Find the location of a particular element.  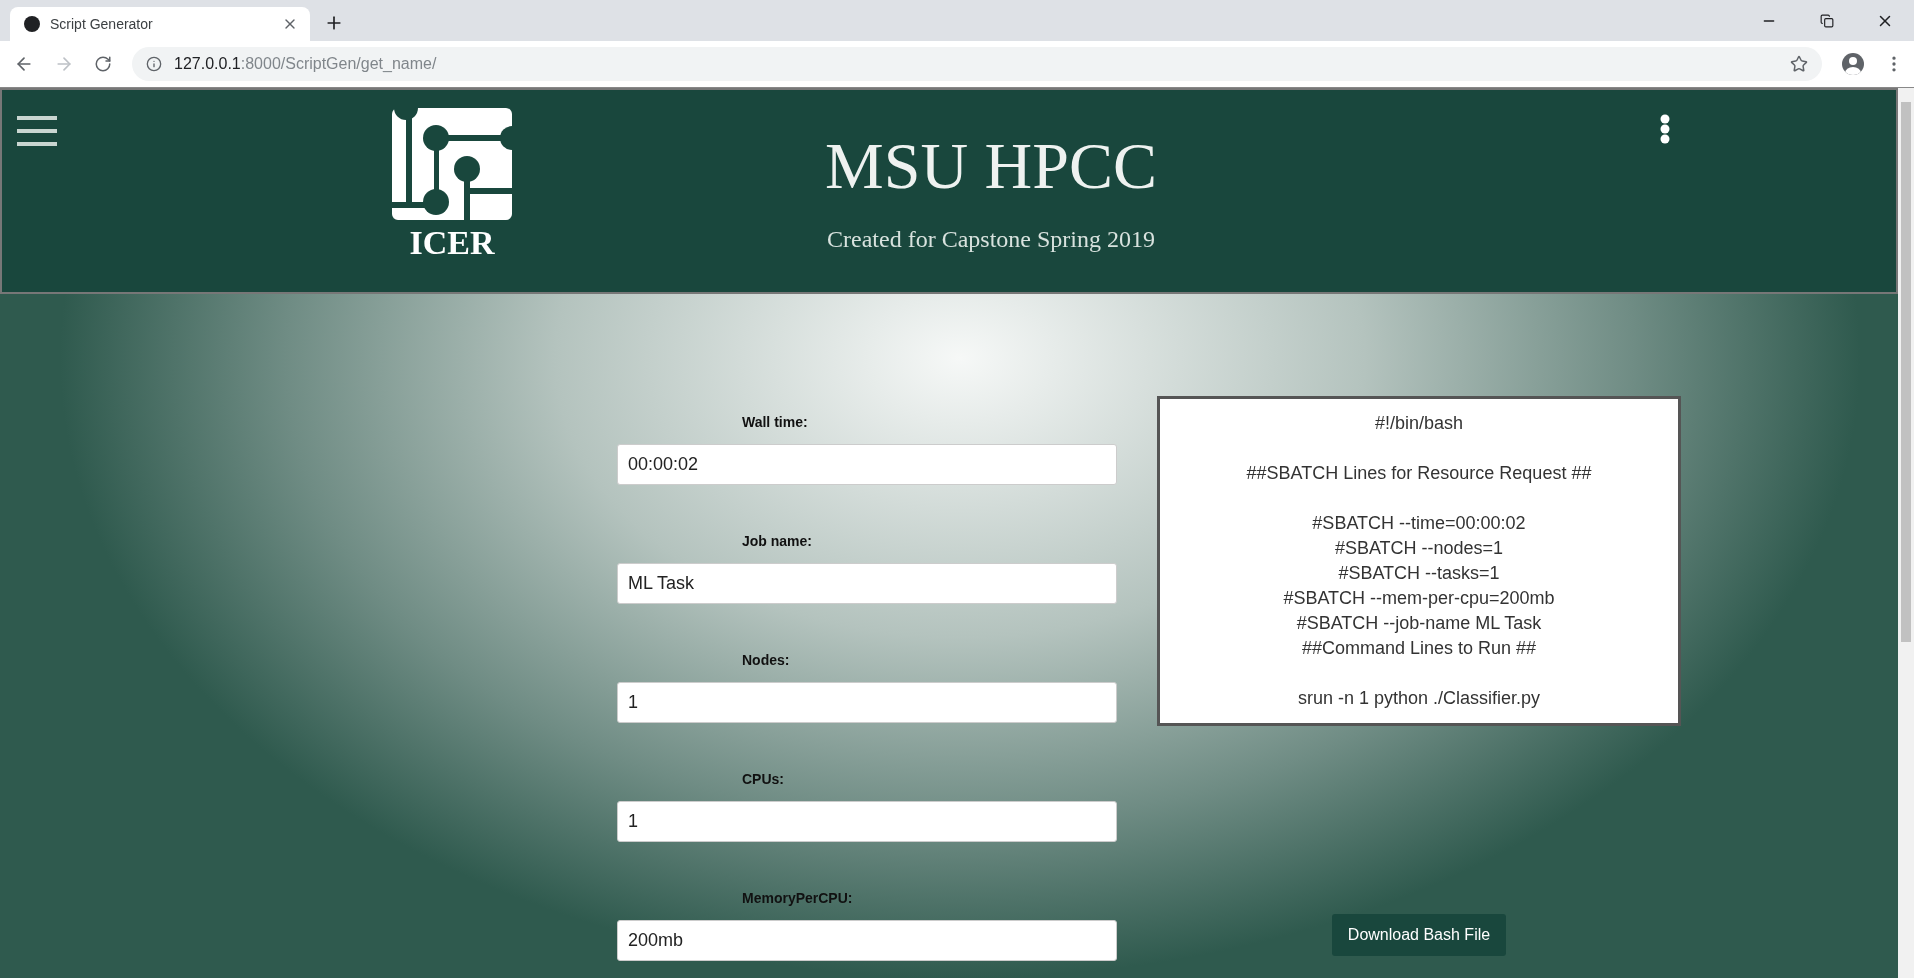

address-bar: 127.0.0.1:8000/ScriptGen/get_name/ is located at coordinates (977, 64).